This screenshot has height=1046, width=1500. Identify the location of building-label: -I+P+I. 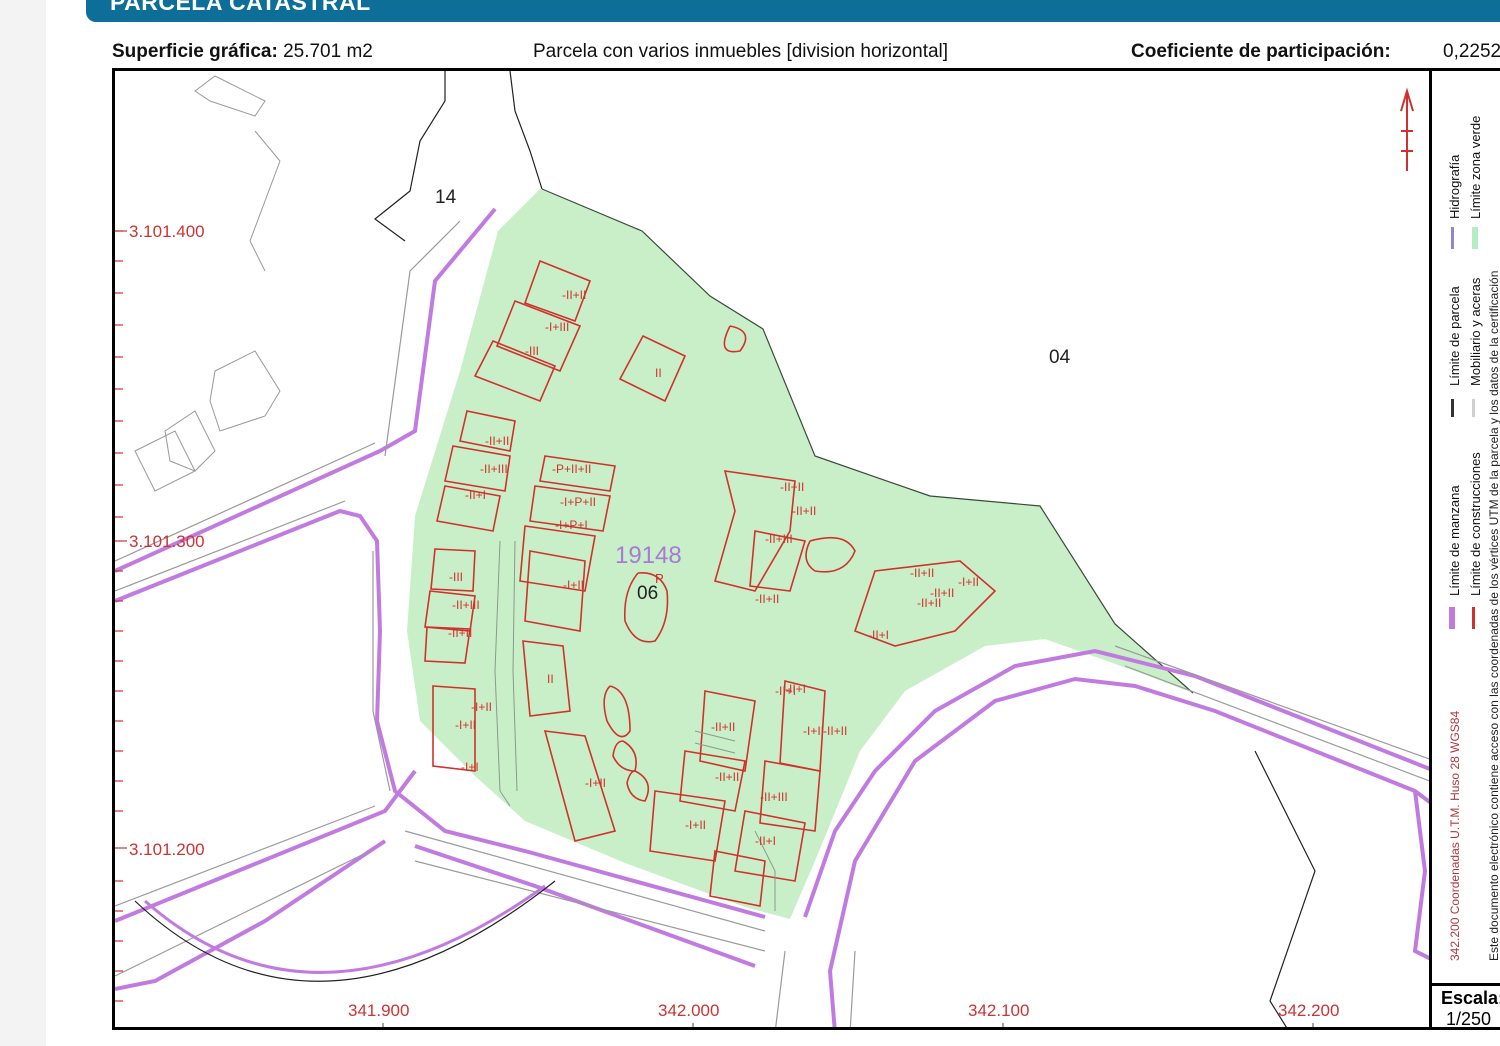
(571, 525).